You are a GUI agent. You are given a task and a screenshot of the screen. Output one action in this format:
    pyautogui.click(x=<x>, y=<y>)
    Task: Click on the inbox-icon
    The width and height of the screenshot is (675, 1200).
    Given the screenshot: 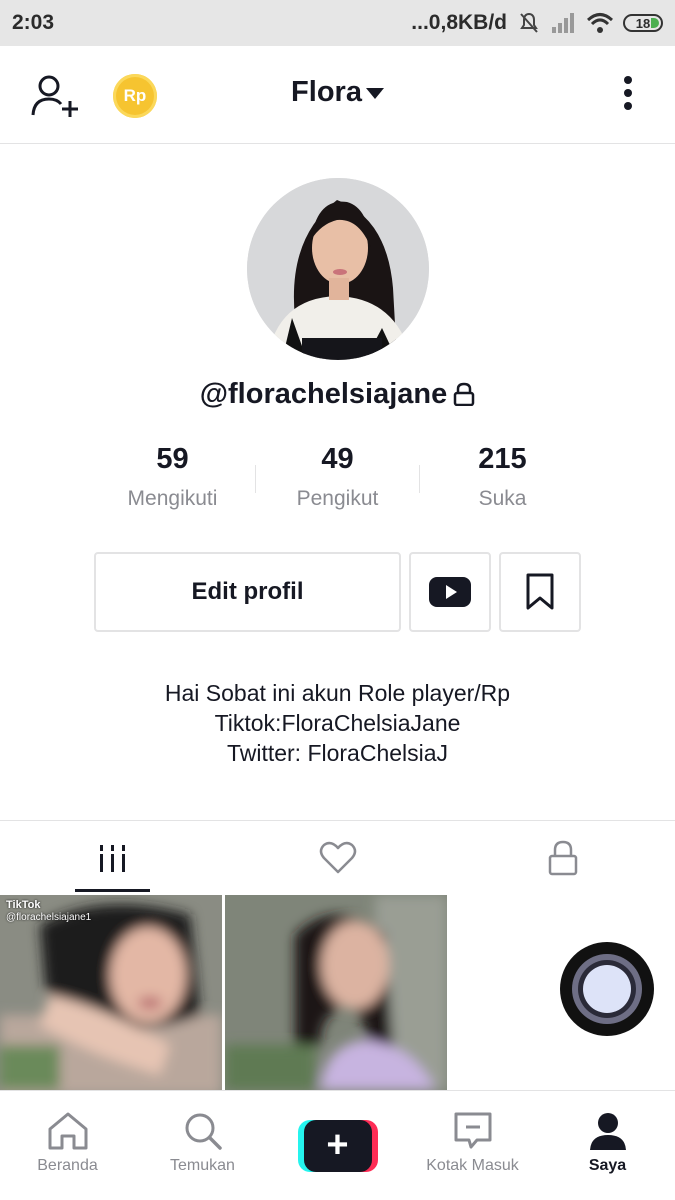 What is the action you would take?
    pyautogui.click(x=472, y=1130)
    